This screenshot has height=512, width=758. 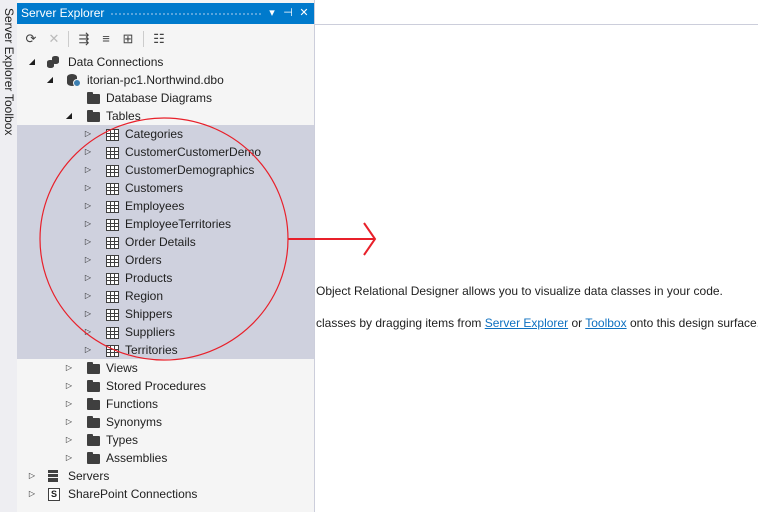 I want to click on tree-item-stored-procedures: ▷ Stored Procedures, so click(x=165, y=386).